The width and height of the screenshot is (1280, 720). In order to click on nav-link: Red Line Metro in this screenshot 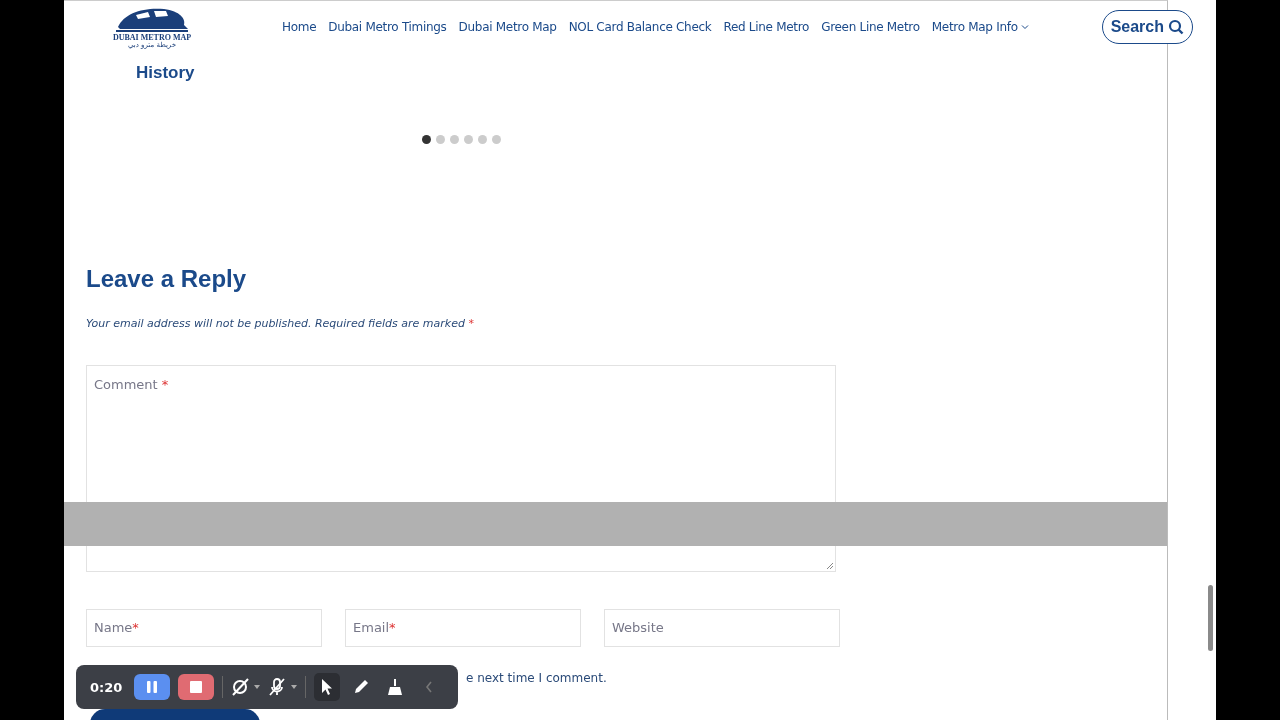, I will do `click(766, 27)`.